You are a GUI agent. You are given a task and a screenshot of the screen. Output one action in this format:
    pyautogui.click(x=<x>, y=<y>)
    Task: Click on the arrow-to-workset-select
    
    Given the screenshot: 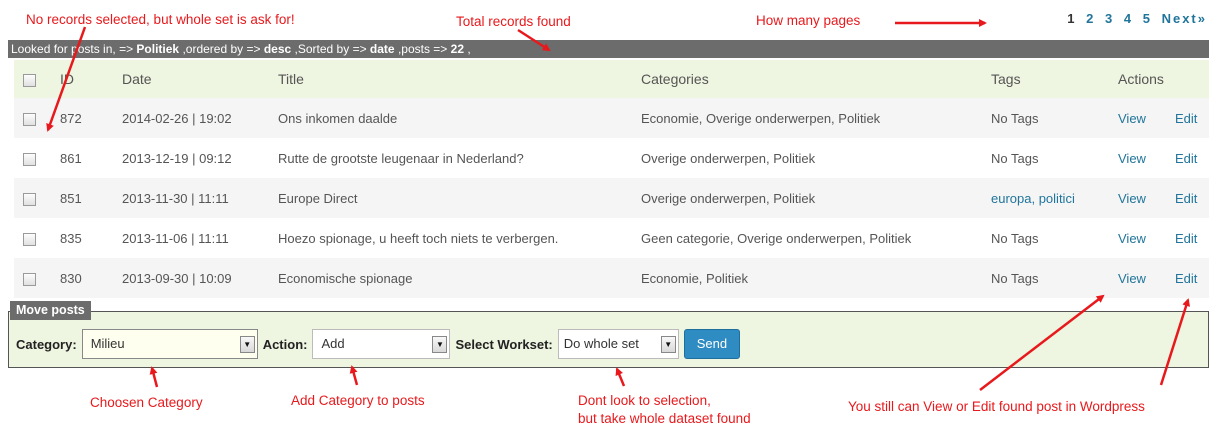 What is the action you would take?
    pyautogui.click(x=620, y=377)
    